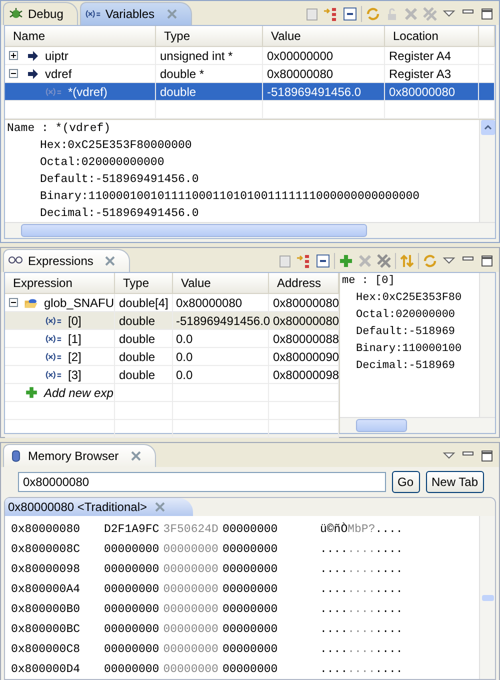  I want to click on memory-word: D2F1A9FC, so click(132, 529).